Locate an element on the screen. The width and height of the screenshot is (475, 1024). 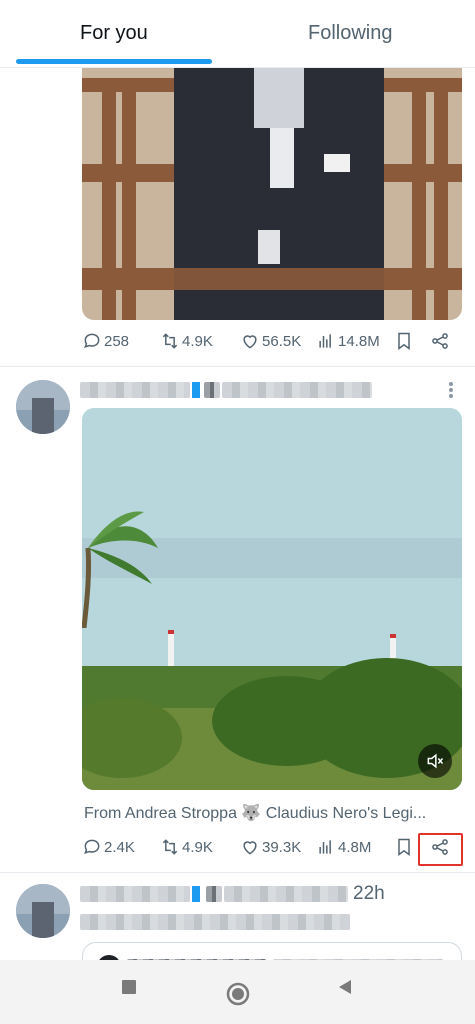
post3-author-name-redacted is located at coordinates (135, 894).